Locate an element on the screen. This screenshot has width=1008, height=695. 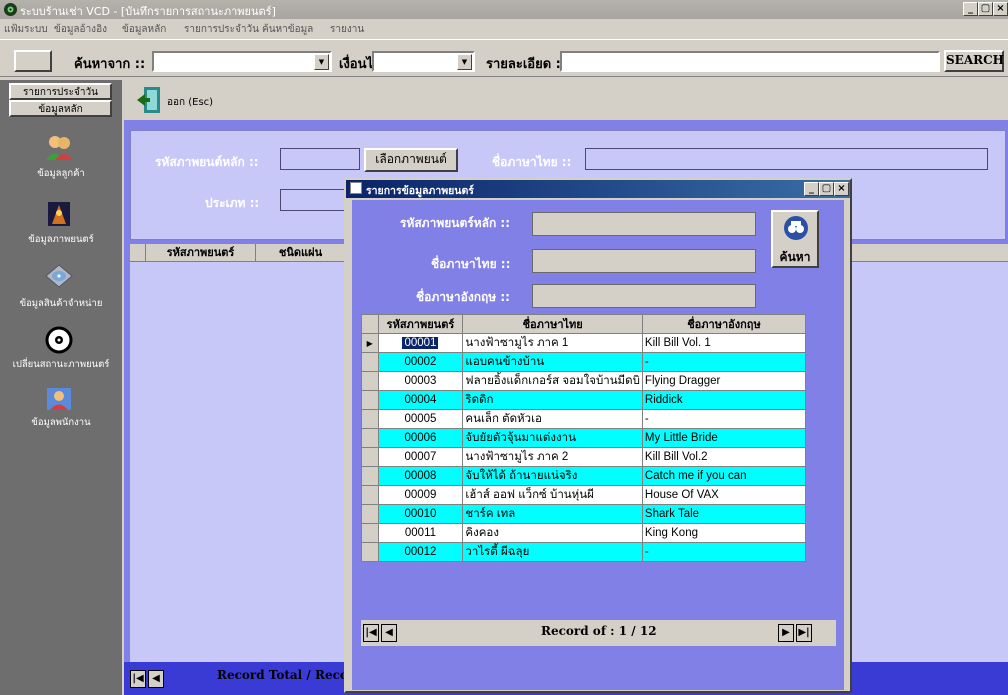
dialog-prev-record-button: ◀ is located at coordinates (389, 633).